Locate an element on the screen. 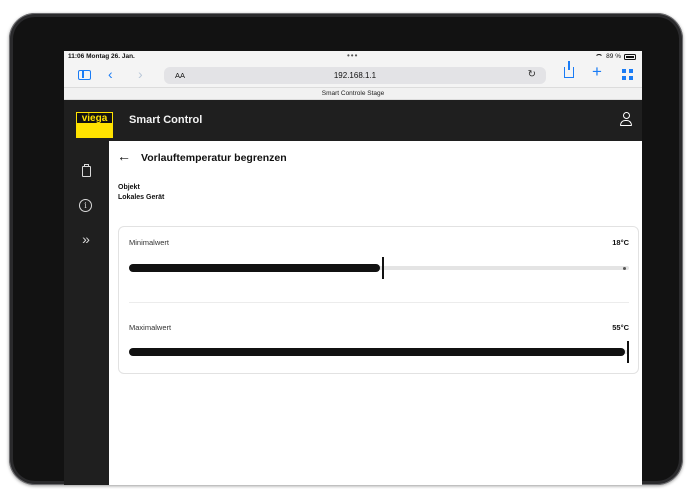 Image resolution: width=689 pixels, height=489 pixels. clipboard-icon is located at coordinates (86, 172).